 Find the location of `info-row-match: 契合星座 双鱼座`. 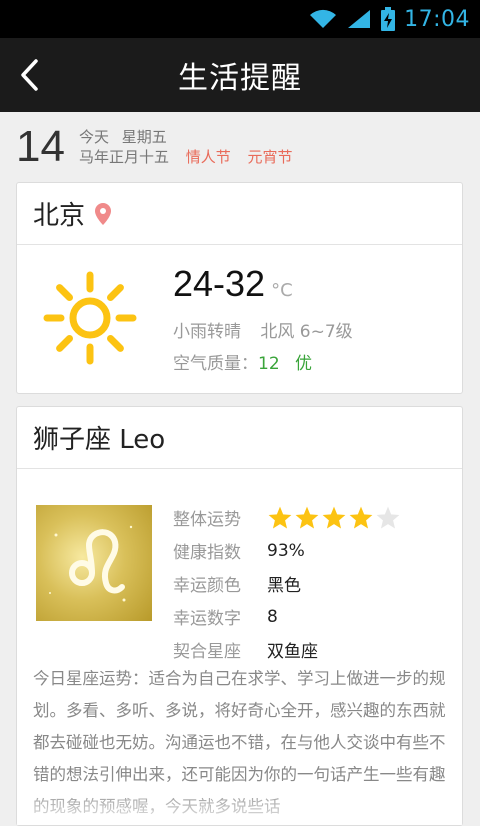

info-row-match: 契合星座 双鱼座 is located at coordinates (287, 649).